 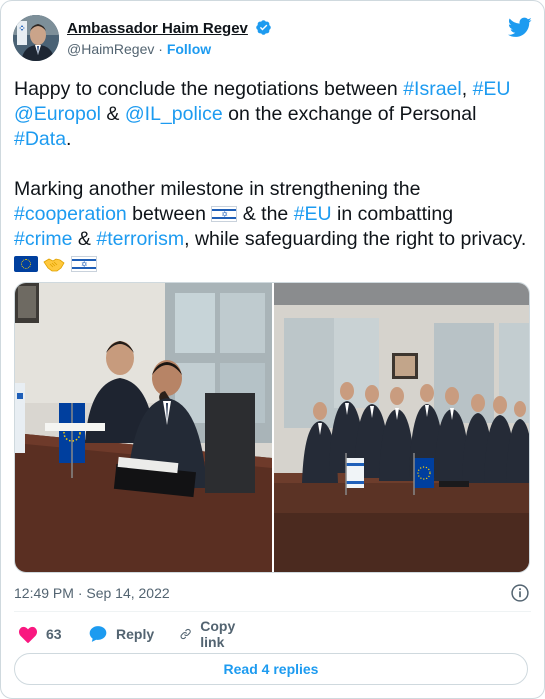 What do you see at coordinates (224, 214) in the screenshot?
I see `israel-flag-icon: ✡` at bounding box center [224, 214].